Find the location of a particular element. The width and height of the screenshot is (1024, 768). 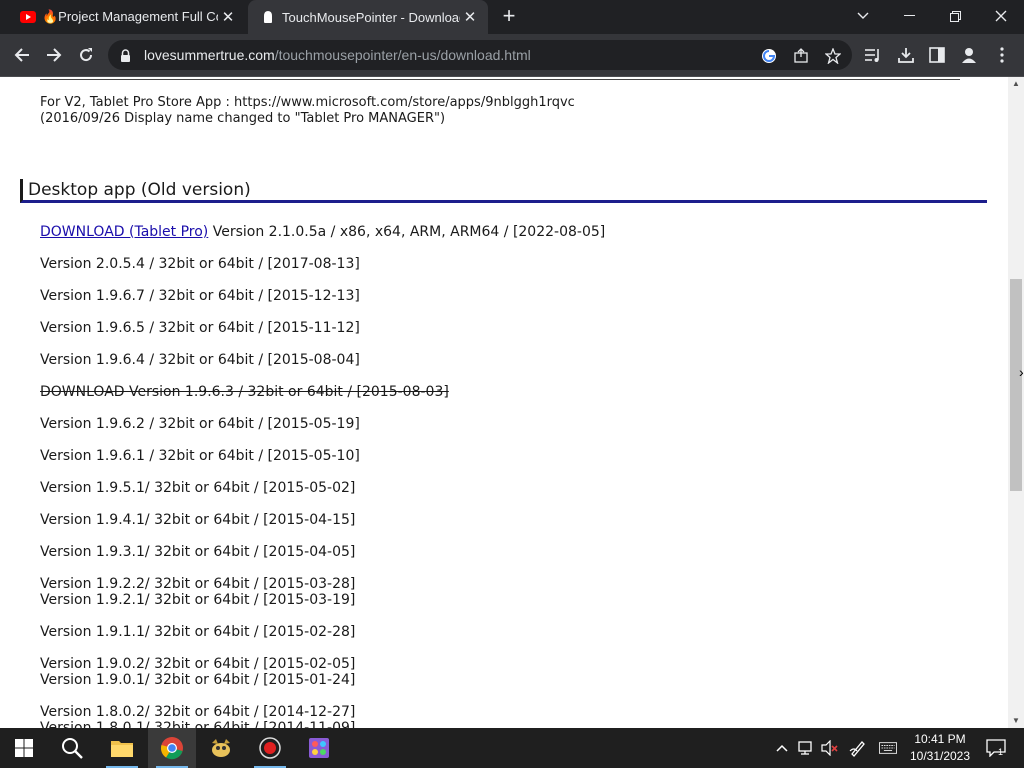

forward-button is located at coordinates (54, 55).